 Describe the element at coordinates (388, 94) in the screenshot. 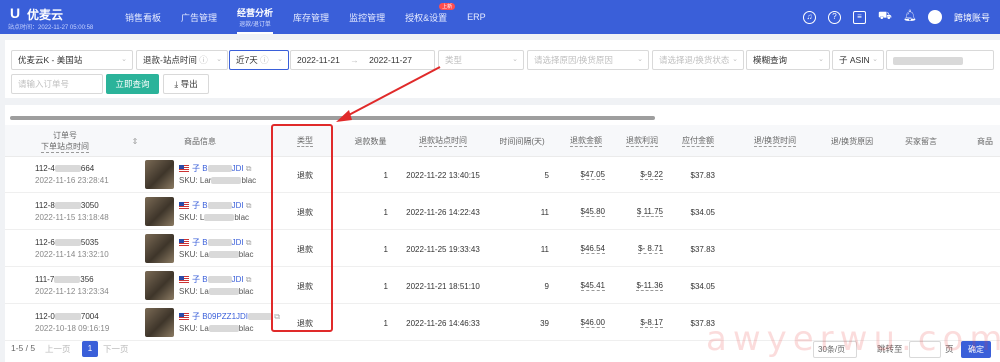

I see `annotation-arrow-icon` at that location.